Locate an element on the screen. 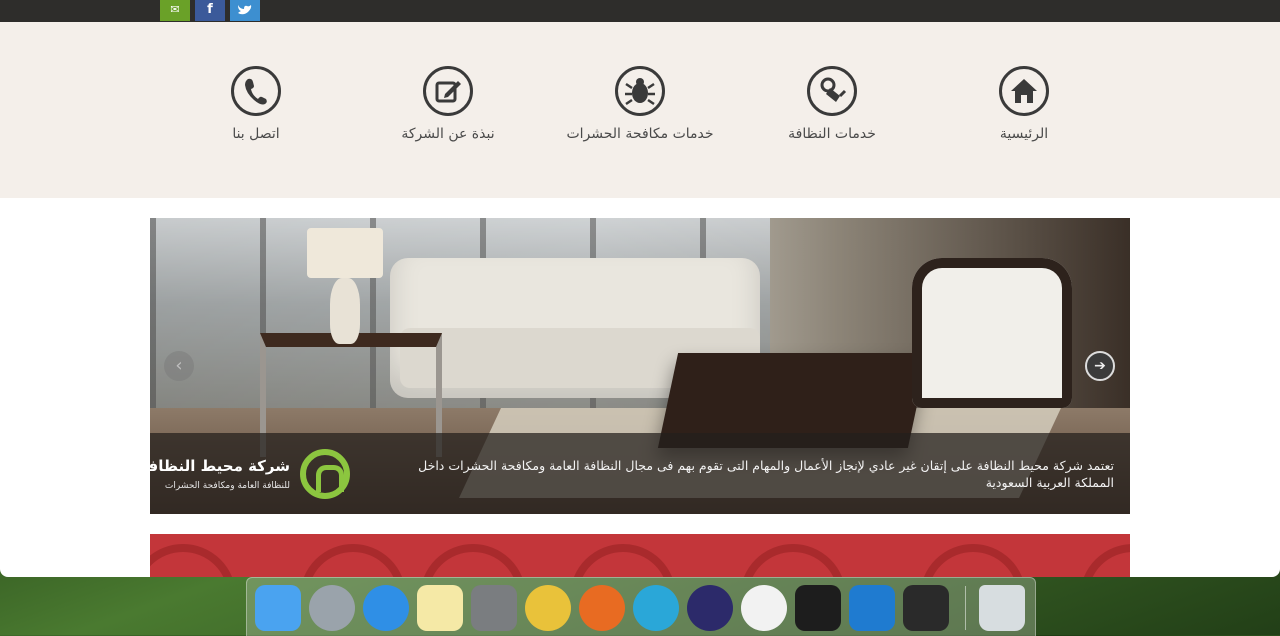 The height and width of the screenshot is (636, 1280). twitter-icon is located at coordinates (245, 11).